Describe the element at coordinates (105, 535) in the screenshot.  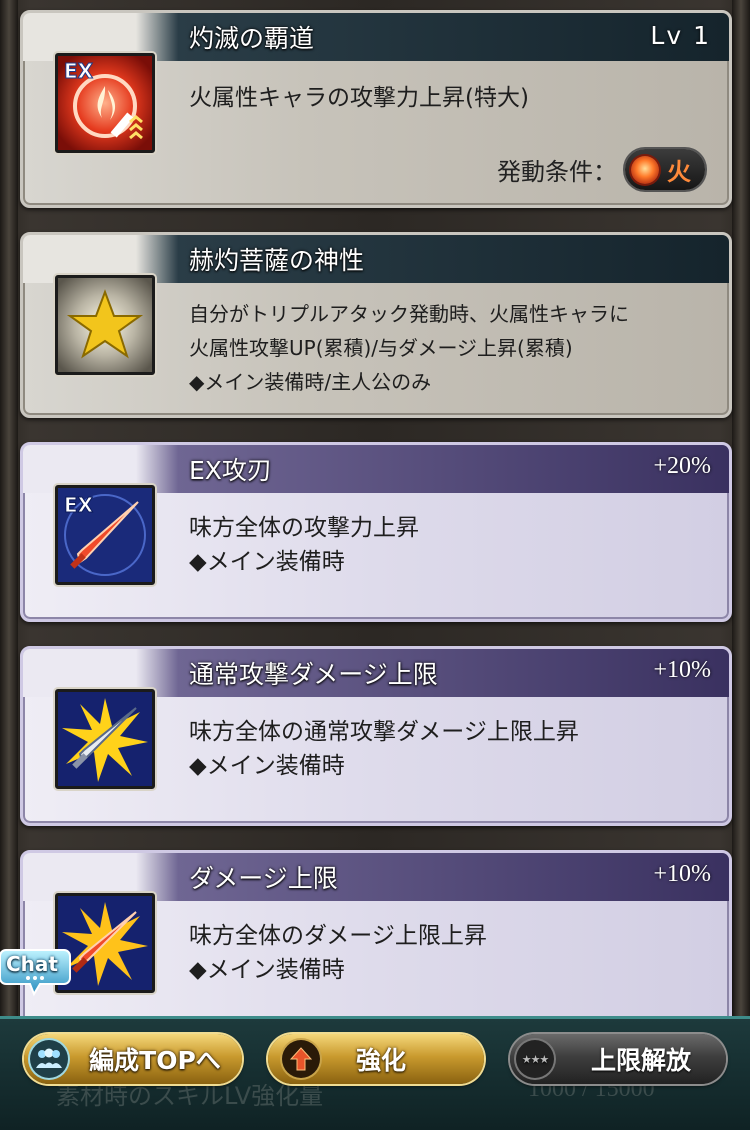
I see `ex-red-sword-icon: EX` at that location.